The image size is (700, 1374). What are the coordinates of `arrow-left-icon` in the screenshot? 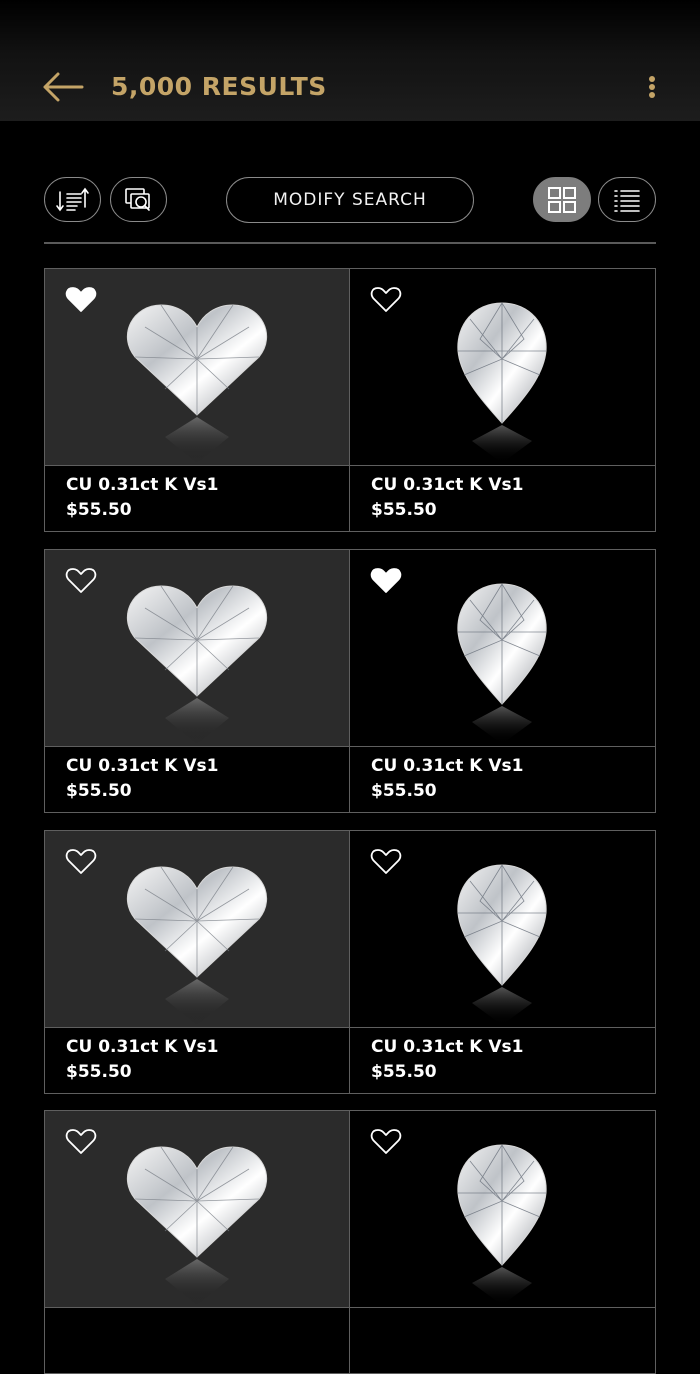 It's located at (63, 87).